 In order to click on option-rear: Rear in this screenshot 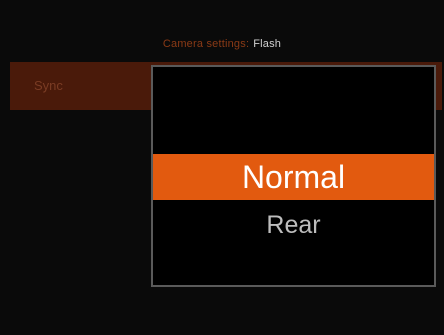, I will do `click(293, 225)`.